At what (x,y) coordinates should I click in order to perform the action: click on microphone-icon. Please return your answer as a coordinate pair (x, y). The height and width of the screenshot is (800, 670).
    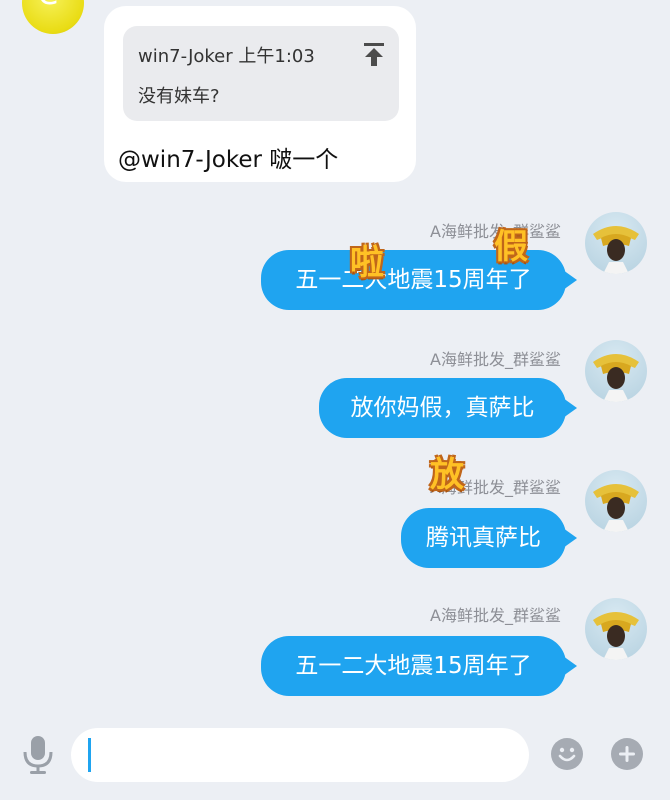
    Looking at the image, I should click on (38, 754).